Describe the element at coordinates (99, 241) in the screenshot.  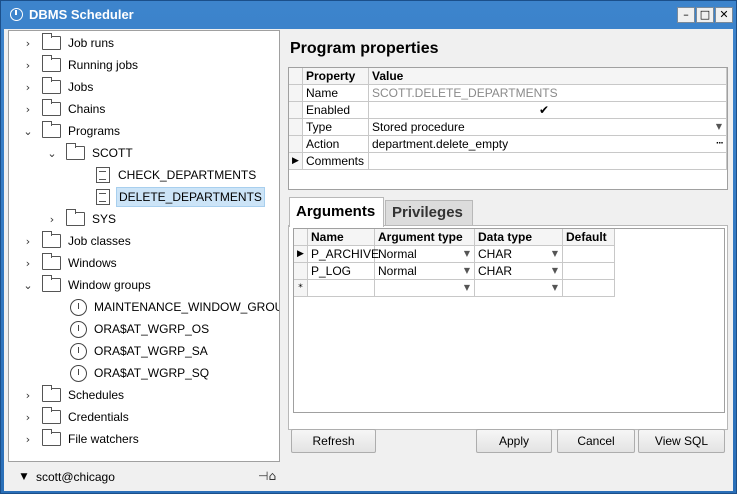
I see `tree-item-label: Job classes` at that location.